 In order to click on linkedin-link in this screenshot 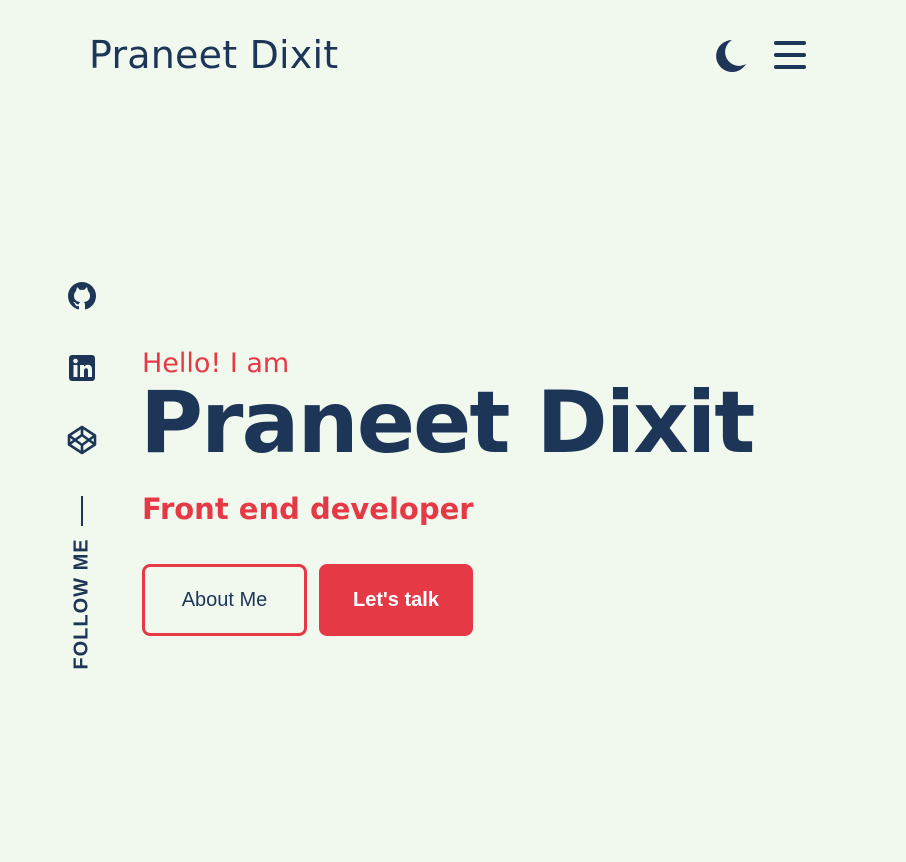, I will do `click(82, 368)`.